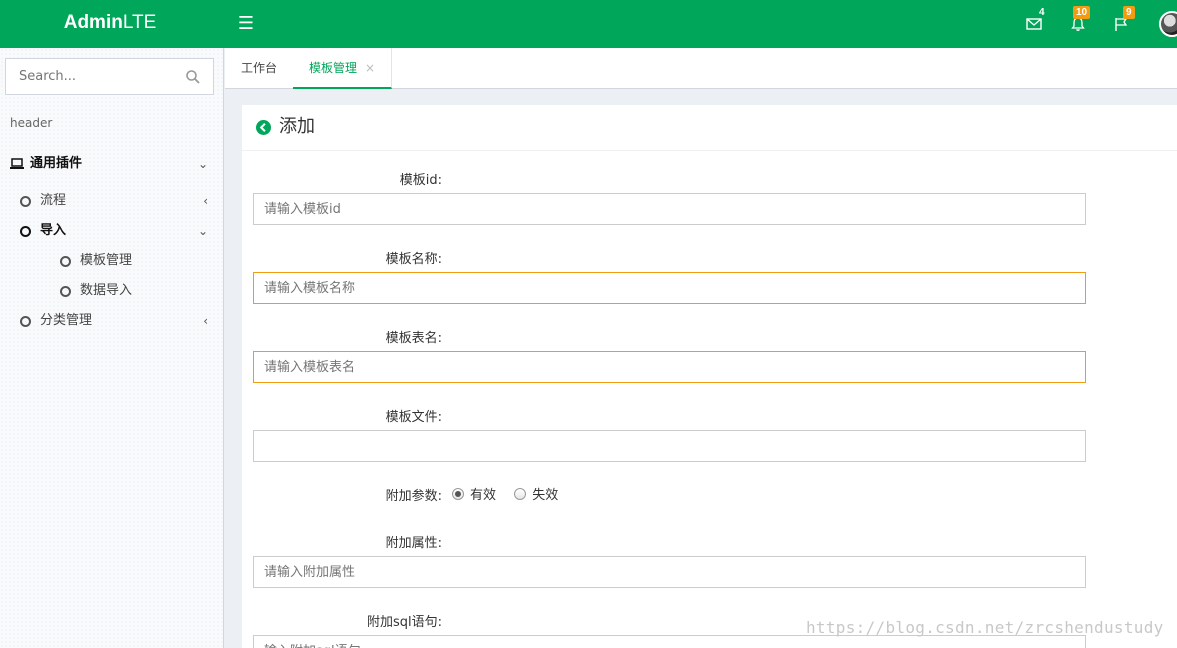  Describe the element at coordinates (1129, 12) in the screenshot. I see `tasks-badge: 9` at that location.